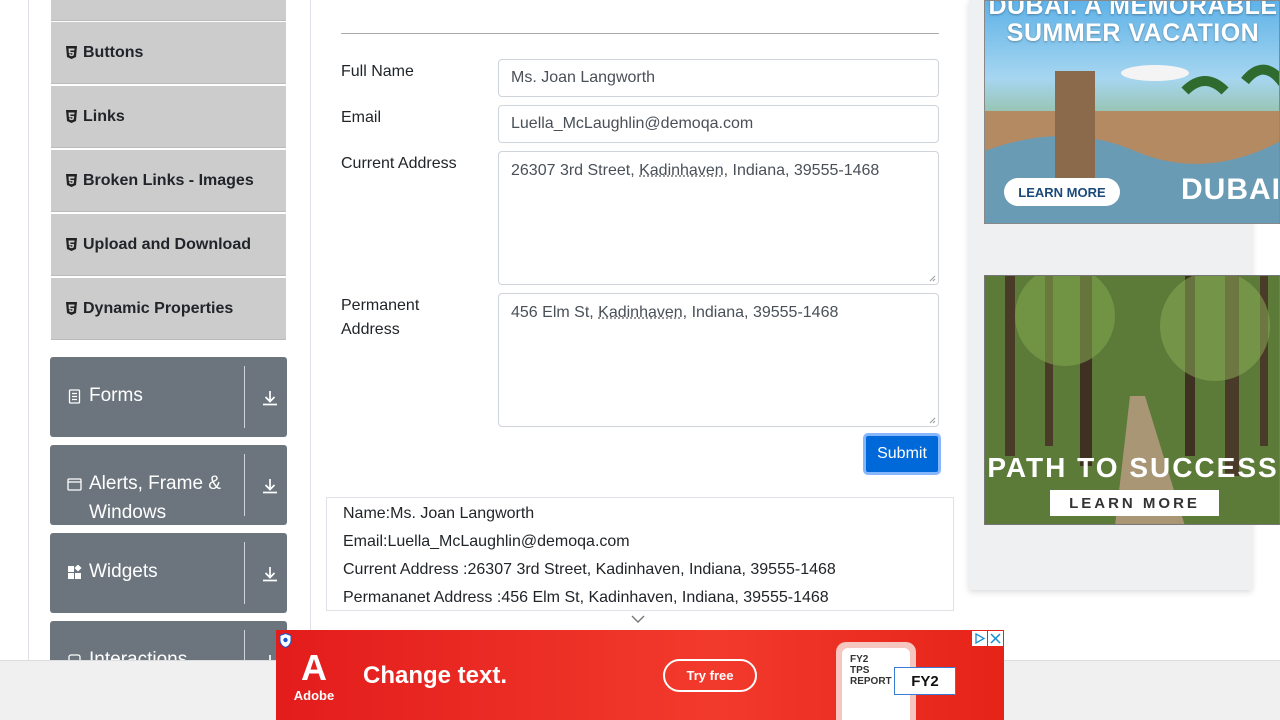 This screenshot has height=720, width=1280. I want to click on dubai-learn-more-button: LEARN MORE, so click(1062, 192).